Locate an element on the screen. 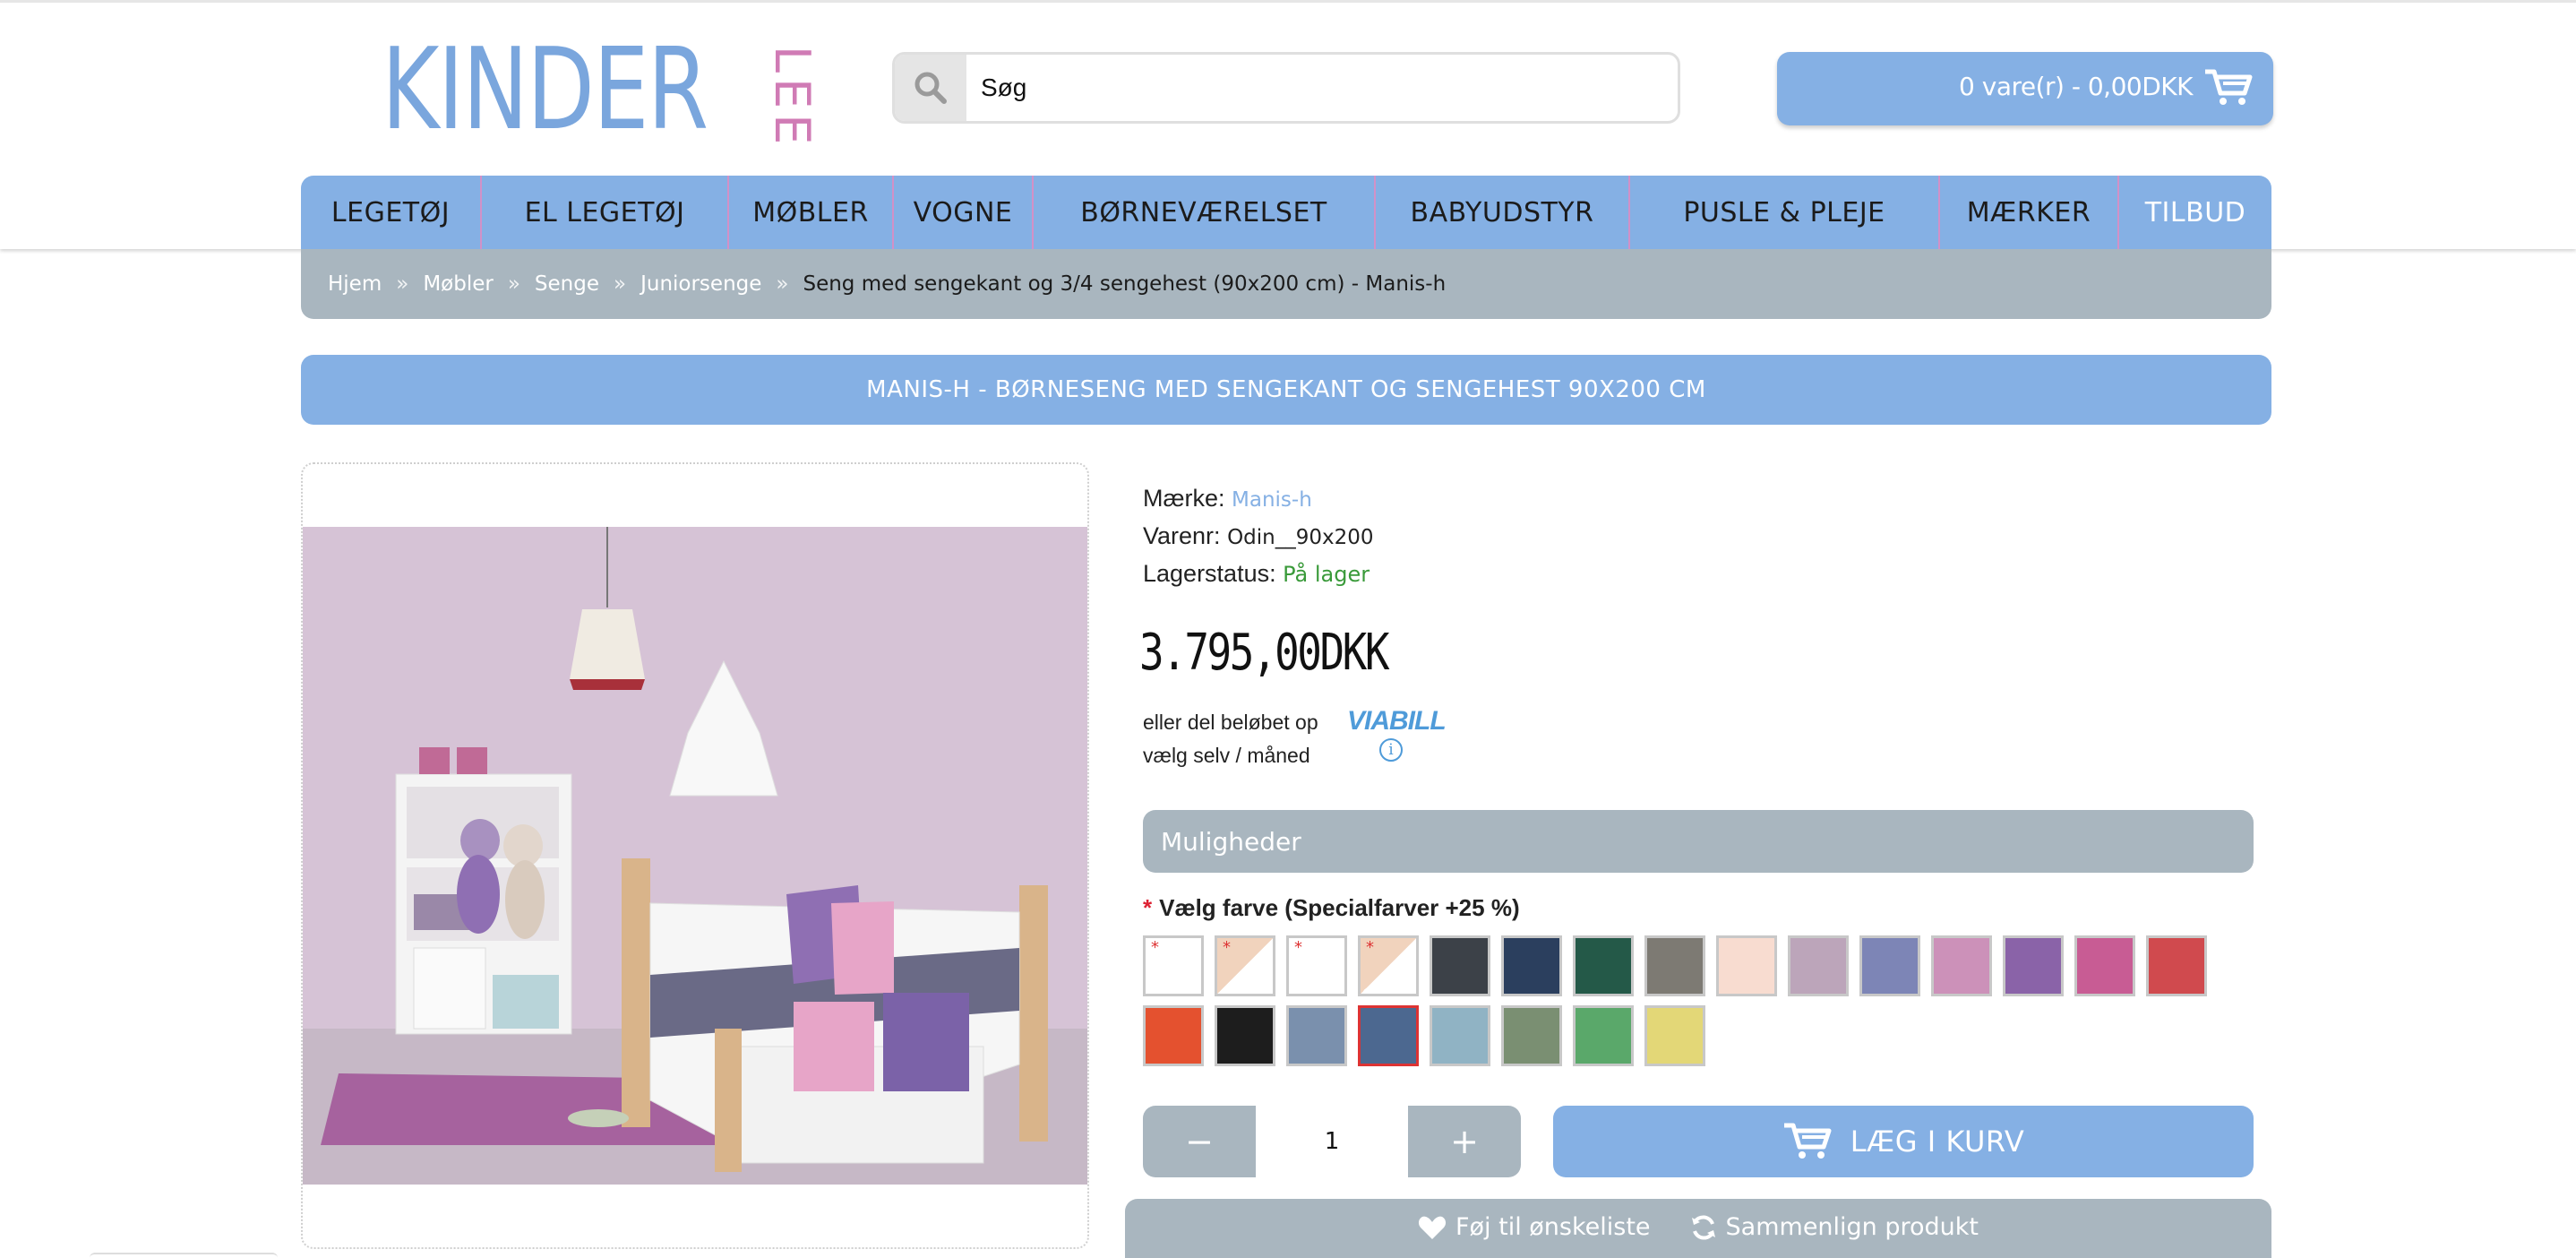  product-price: 3.795,00DKK is located at coordinates (1264, 653).